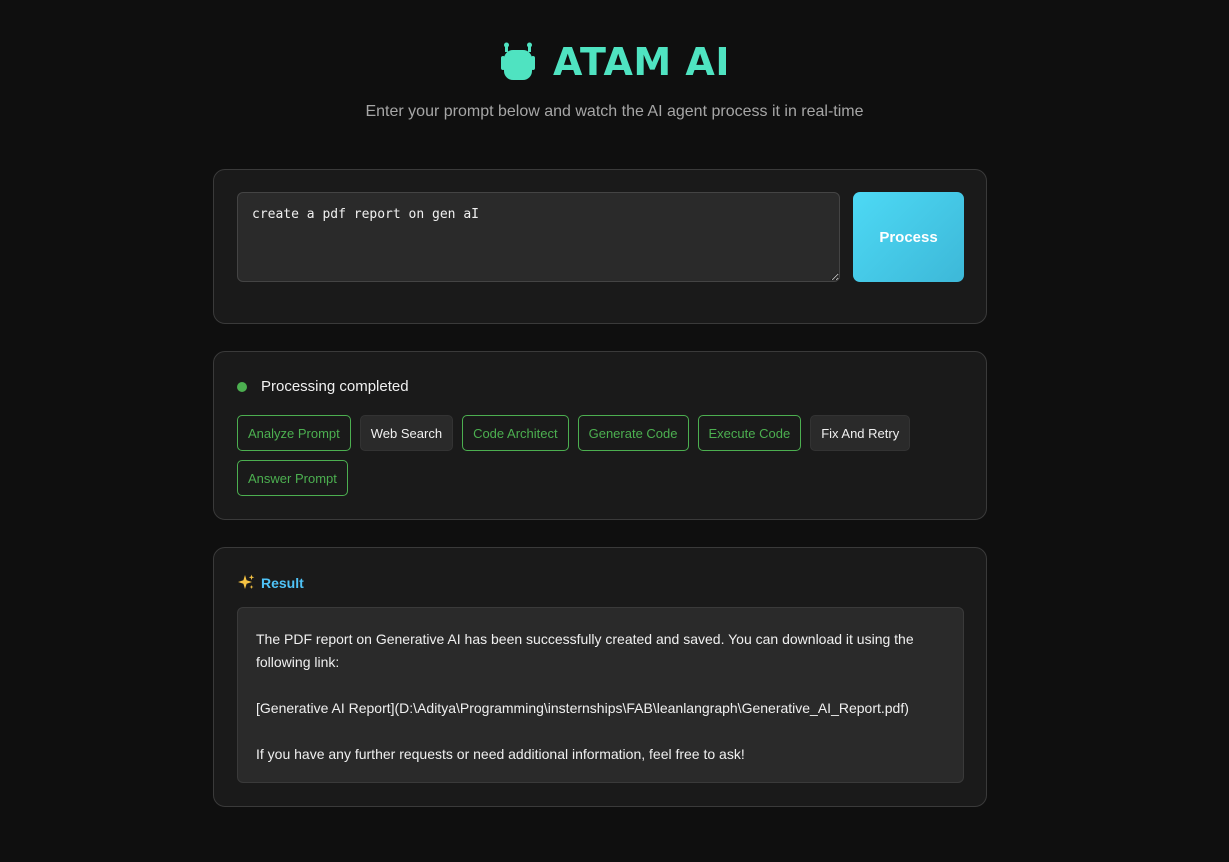 This screenshot has width=1229, height=862. Describe the element at coordinates (641, 62) in the screenshot. I see `app-title: ATAM AI` at that location.